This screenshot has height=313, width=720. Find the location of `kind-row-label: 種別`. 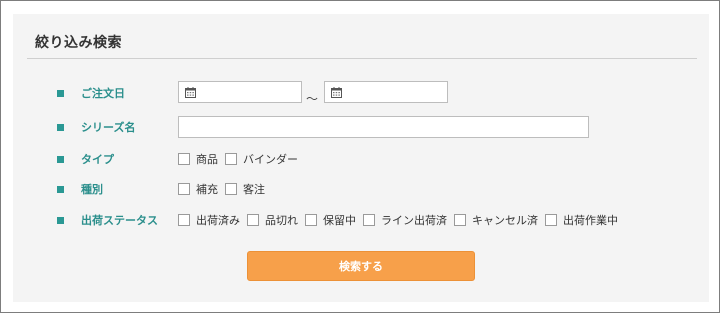

kind-row-label: 種別 is located at coordinates (80, 189).